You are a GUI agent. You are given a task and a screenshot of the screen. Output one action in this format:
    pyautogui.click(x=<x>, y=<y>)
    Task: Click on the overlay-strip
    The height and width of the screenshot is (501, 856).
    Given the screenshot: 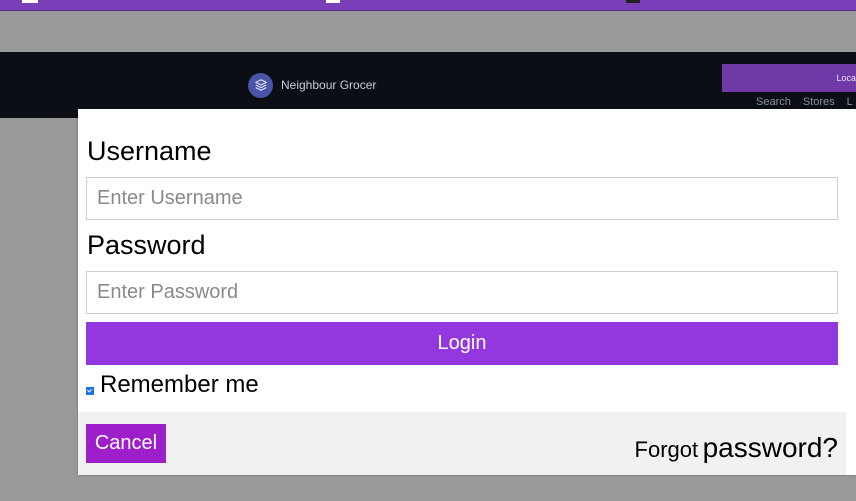 What is the action you would take?
    pyautogui.click(x=428, y=31)
    